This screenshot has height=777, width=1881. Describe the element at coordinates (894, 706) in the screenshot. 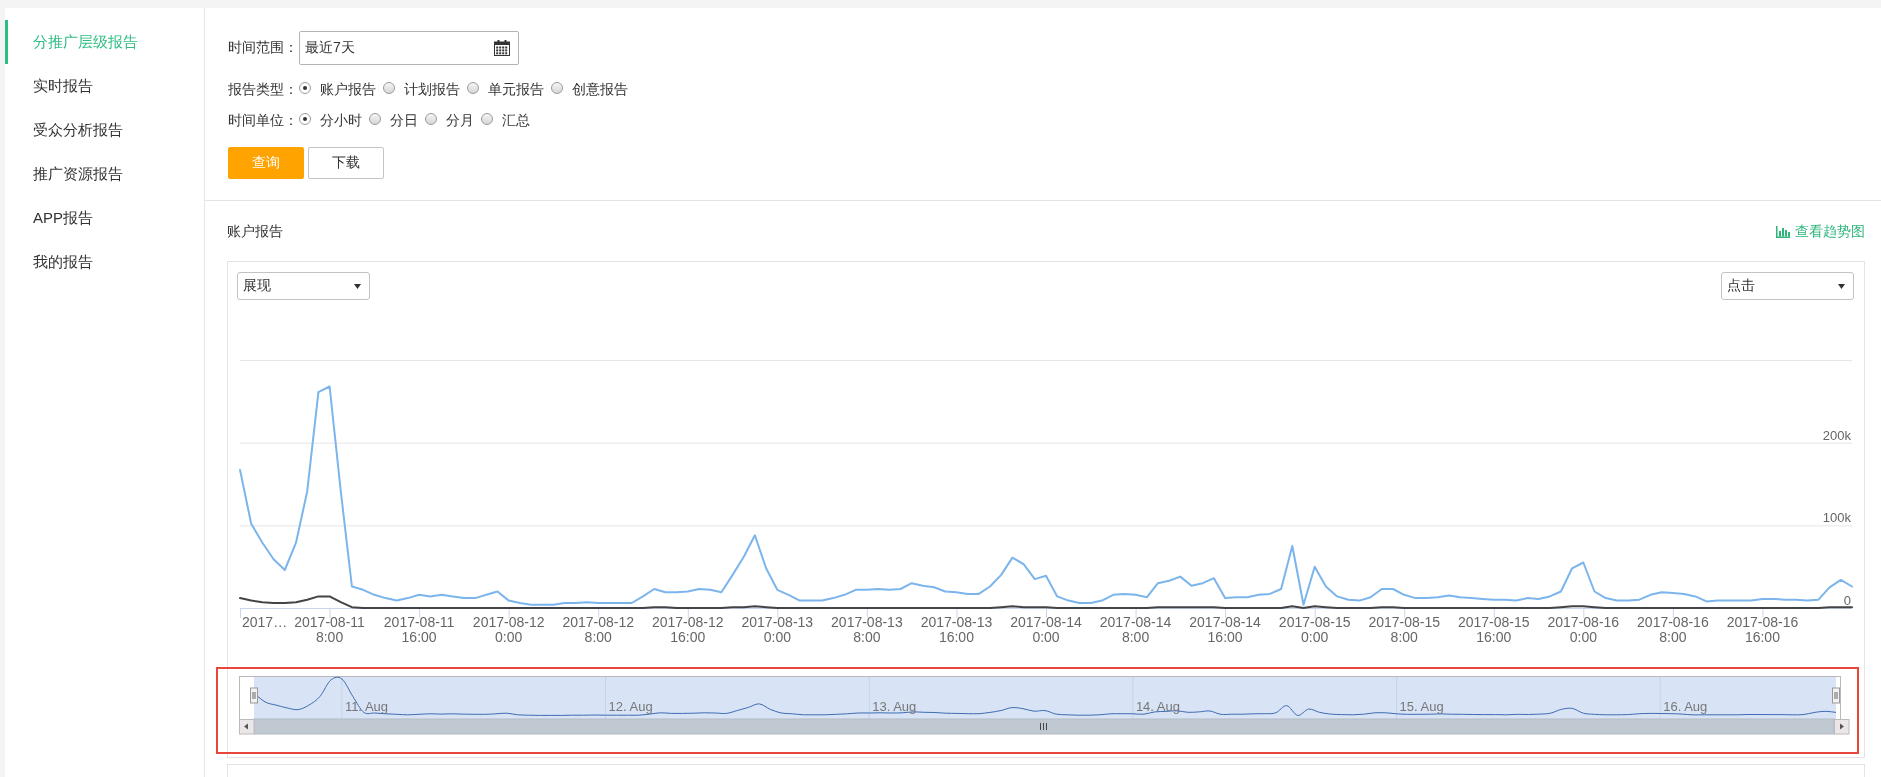

I see `date-label: 13. Aug` at that location.